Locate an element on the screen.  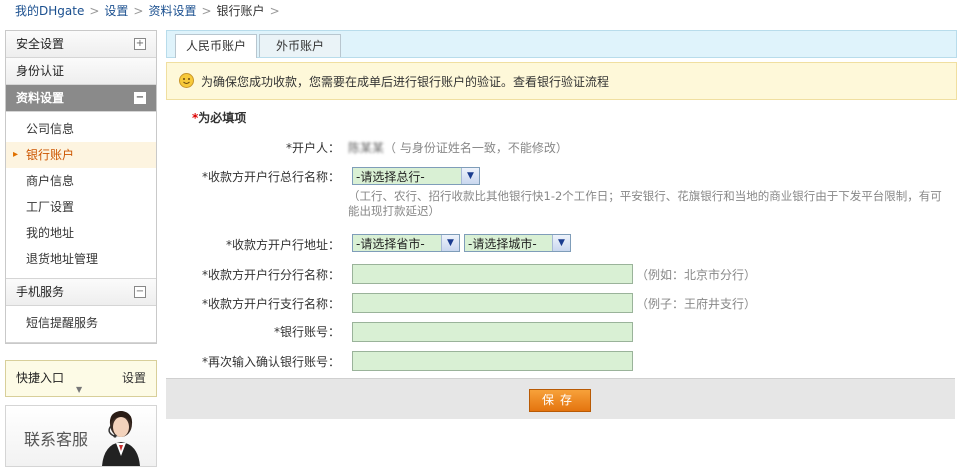
account-input is located at coordinates (492, 332).